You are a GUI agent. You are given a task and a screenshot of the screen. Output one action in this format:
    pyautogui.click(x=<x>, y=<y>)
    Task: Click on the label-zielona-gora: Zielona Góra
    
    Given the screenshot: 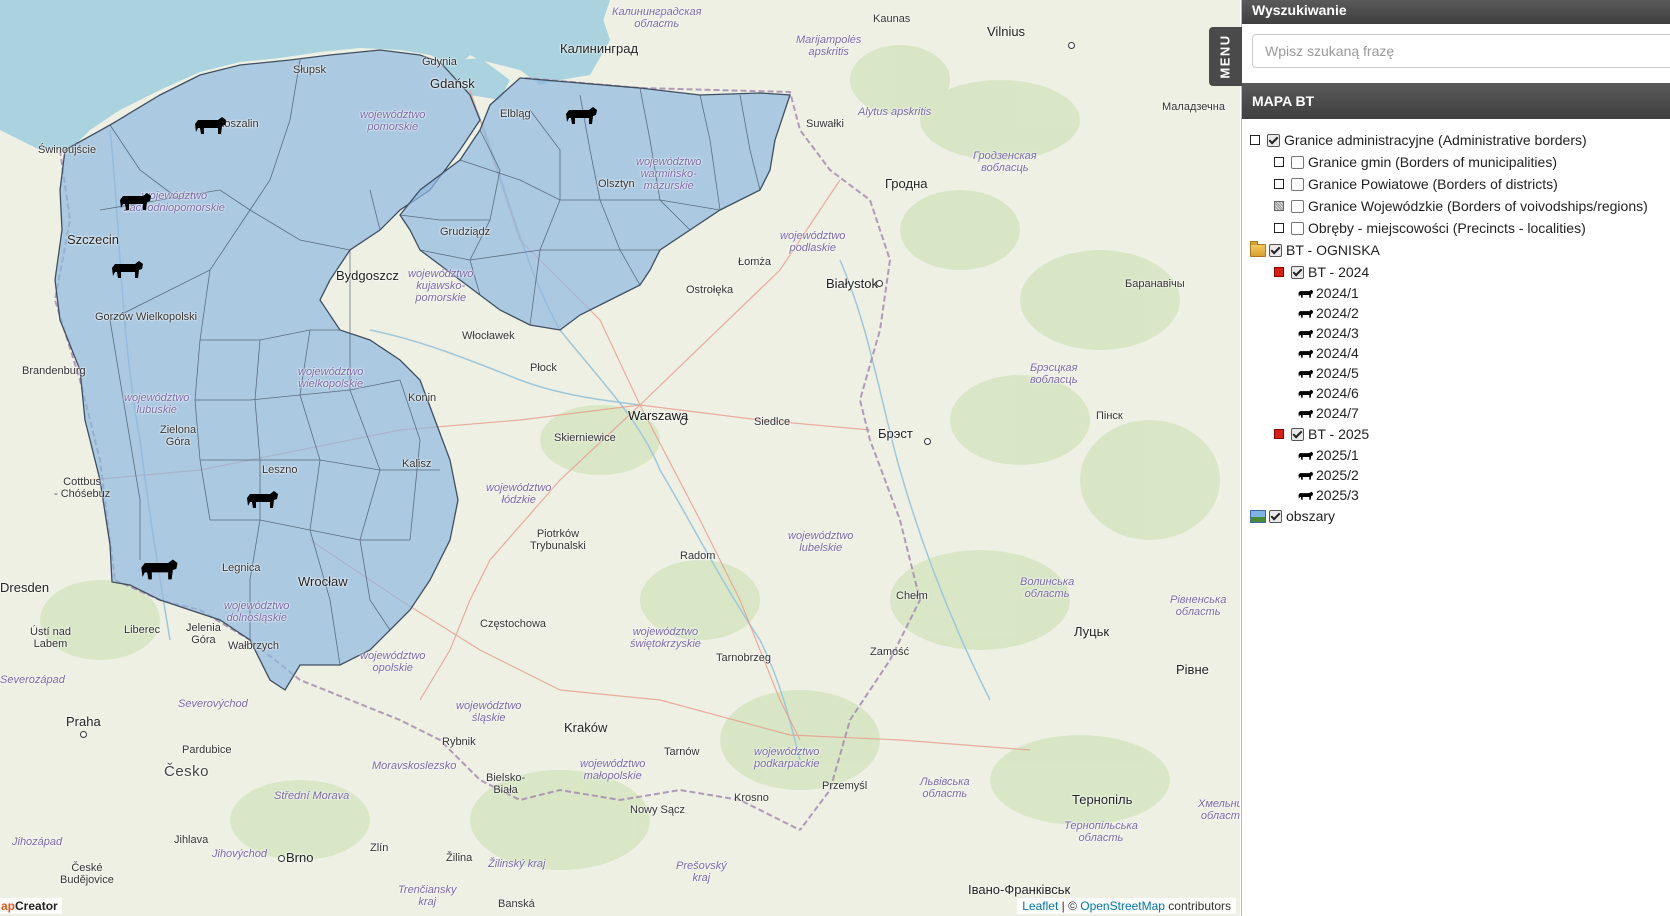 What is the action you would take?
    pyautogui.click(x=178, y=436)
    